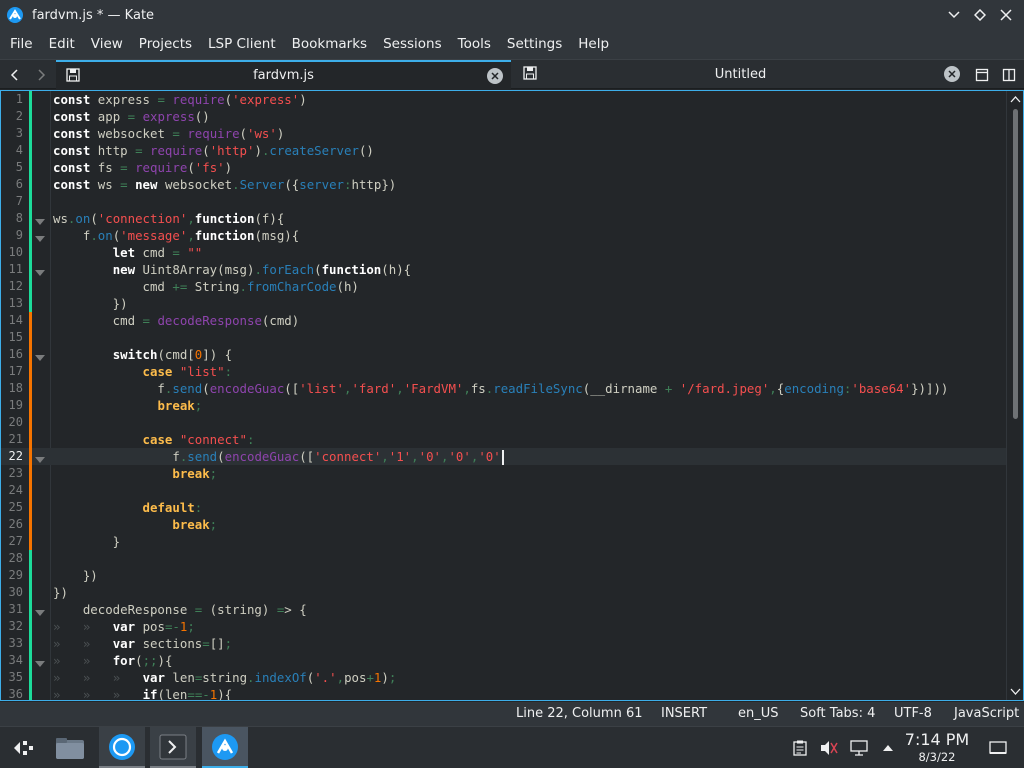 This screenshot has height=768, width=1024. Describe the element at coordinates (503, 218) in the screenshot. I see `code-line: 8 ws.on('connection',function(f){` at that location.